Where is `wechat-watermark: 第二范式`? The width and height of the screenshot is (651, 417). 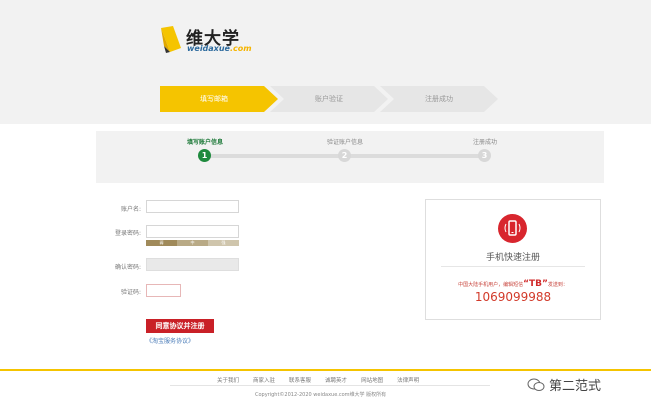 wechat-watermark: 第二范式 is located at coordinates (564, 384).